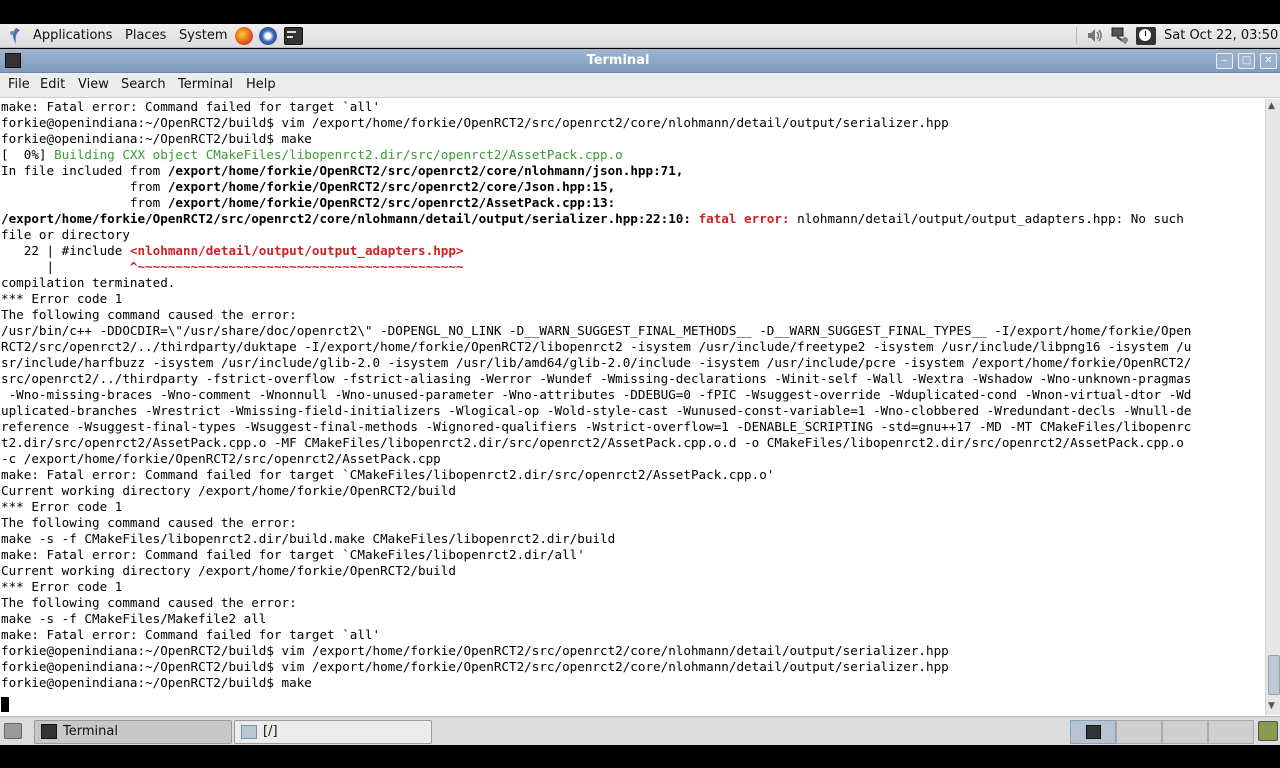 This screenshot has height=768, width=1280. I want to click on terminal-line: make -s -f CMakeFiles/Makefile2 all, so click(134, 618).